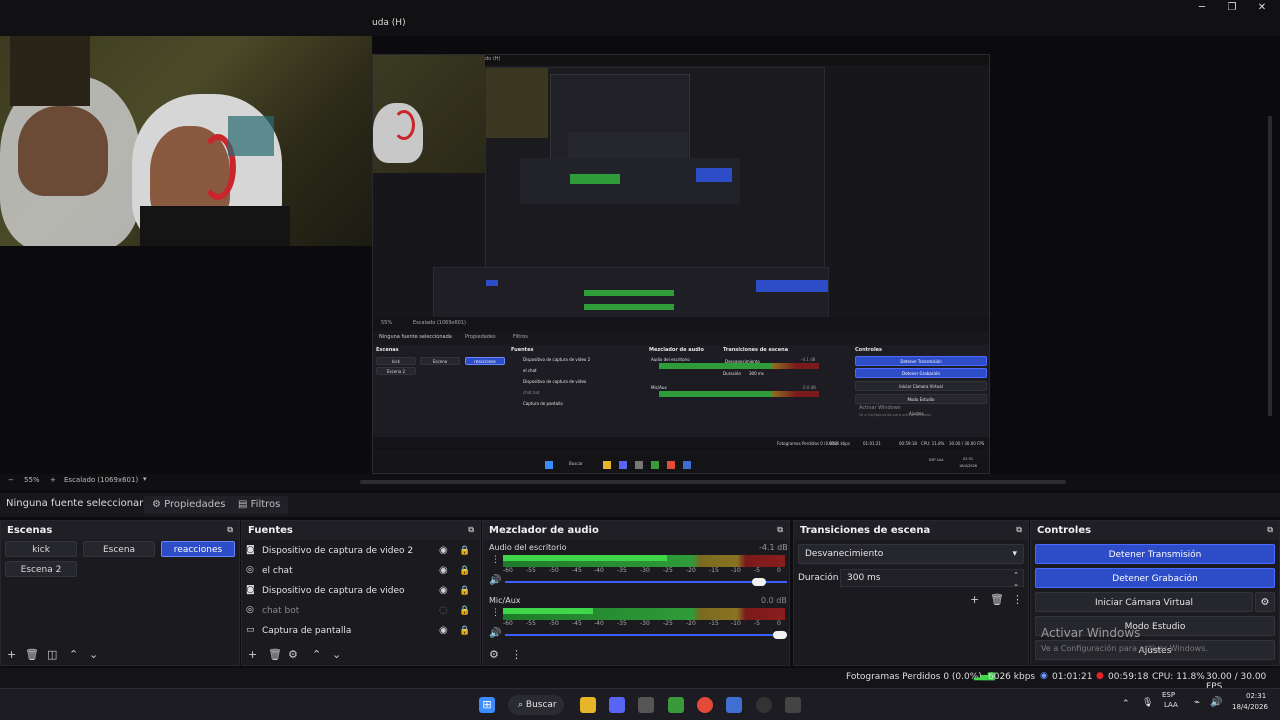 This screenshot has height=720, width=1280. I want to click on desktop-volume-knob, so click(759, 582).